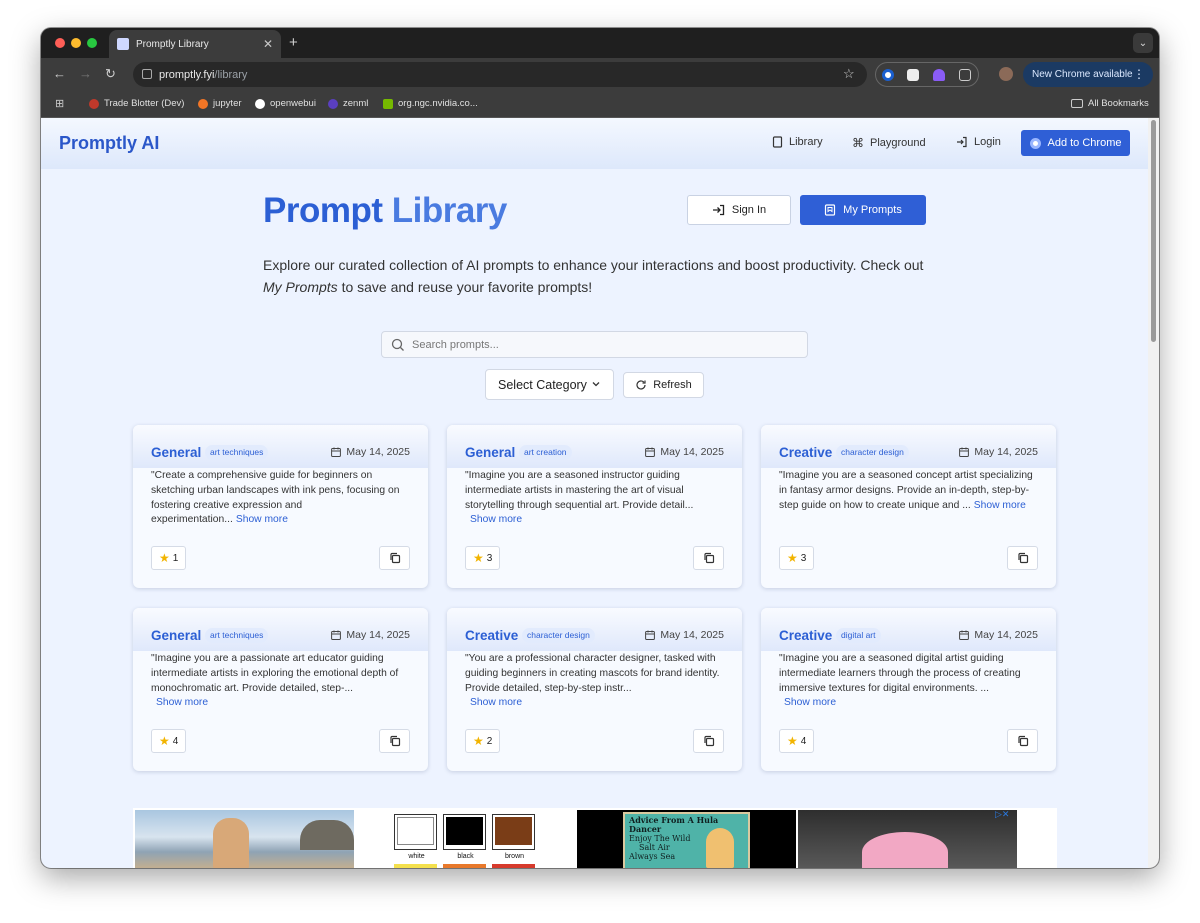 This screenshot has width=1200, height=923. What do you see at coordinates (1002, 814) in the screenshot?
I see `adchoices-icon: ▷✕` at bounding box center [1002, 814].